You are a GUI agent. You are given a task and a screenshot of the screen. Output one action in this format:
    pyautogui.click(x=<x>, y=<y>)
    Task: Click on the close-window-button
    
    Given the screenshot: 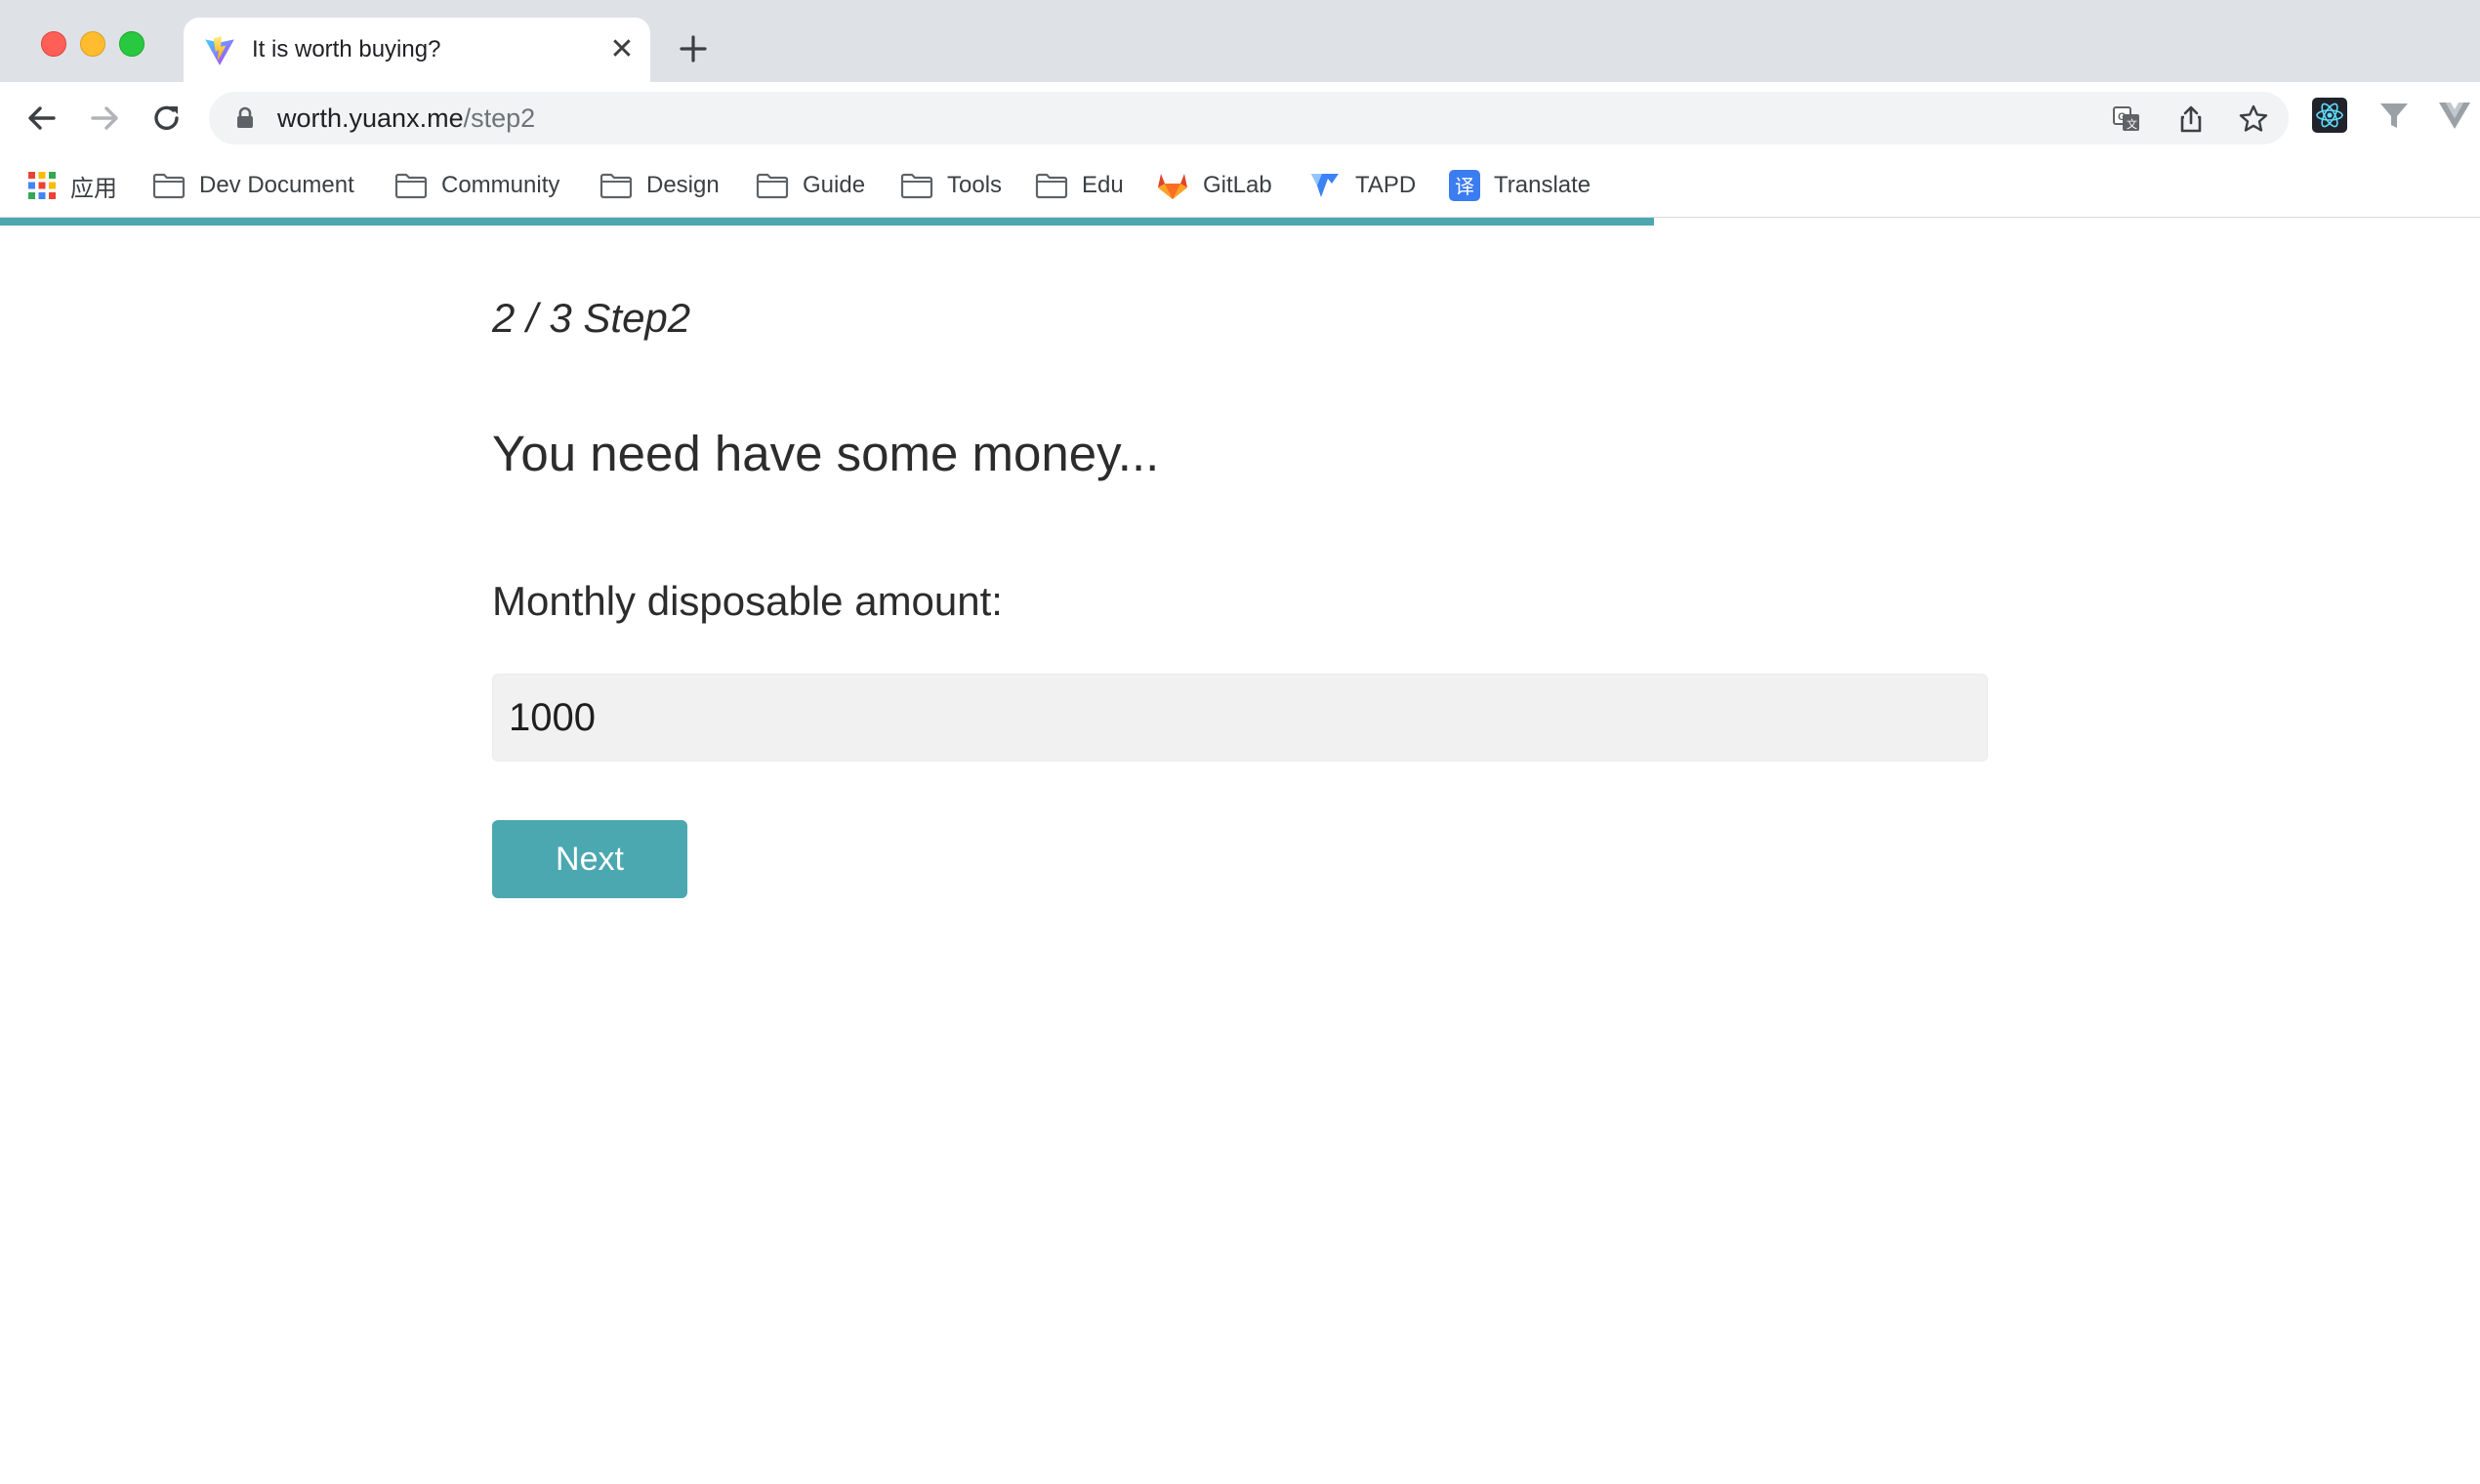 What is the action you would take?
    pyautogui.click(x=54, y=44)
    